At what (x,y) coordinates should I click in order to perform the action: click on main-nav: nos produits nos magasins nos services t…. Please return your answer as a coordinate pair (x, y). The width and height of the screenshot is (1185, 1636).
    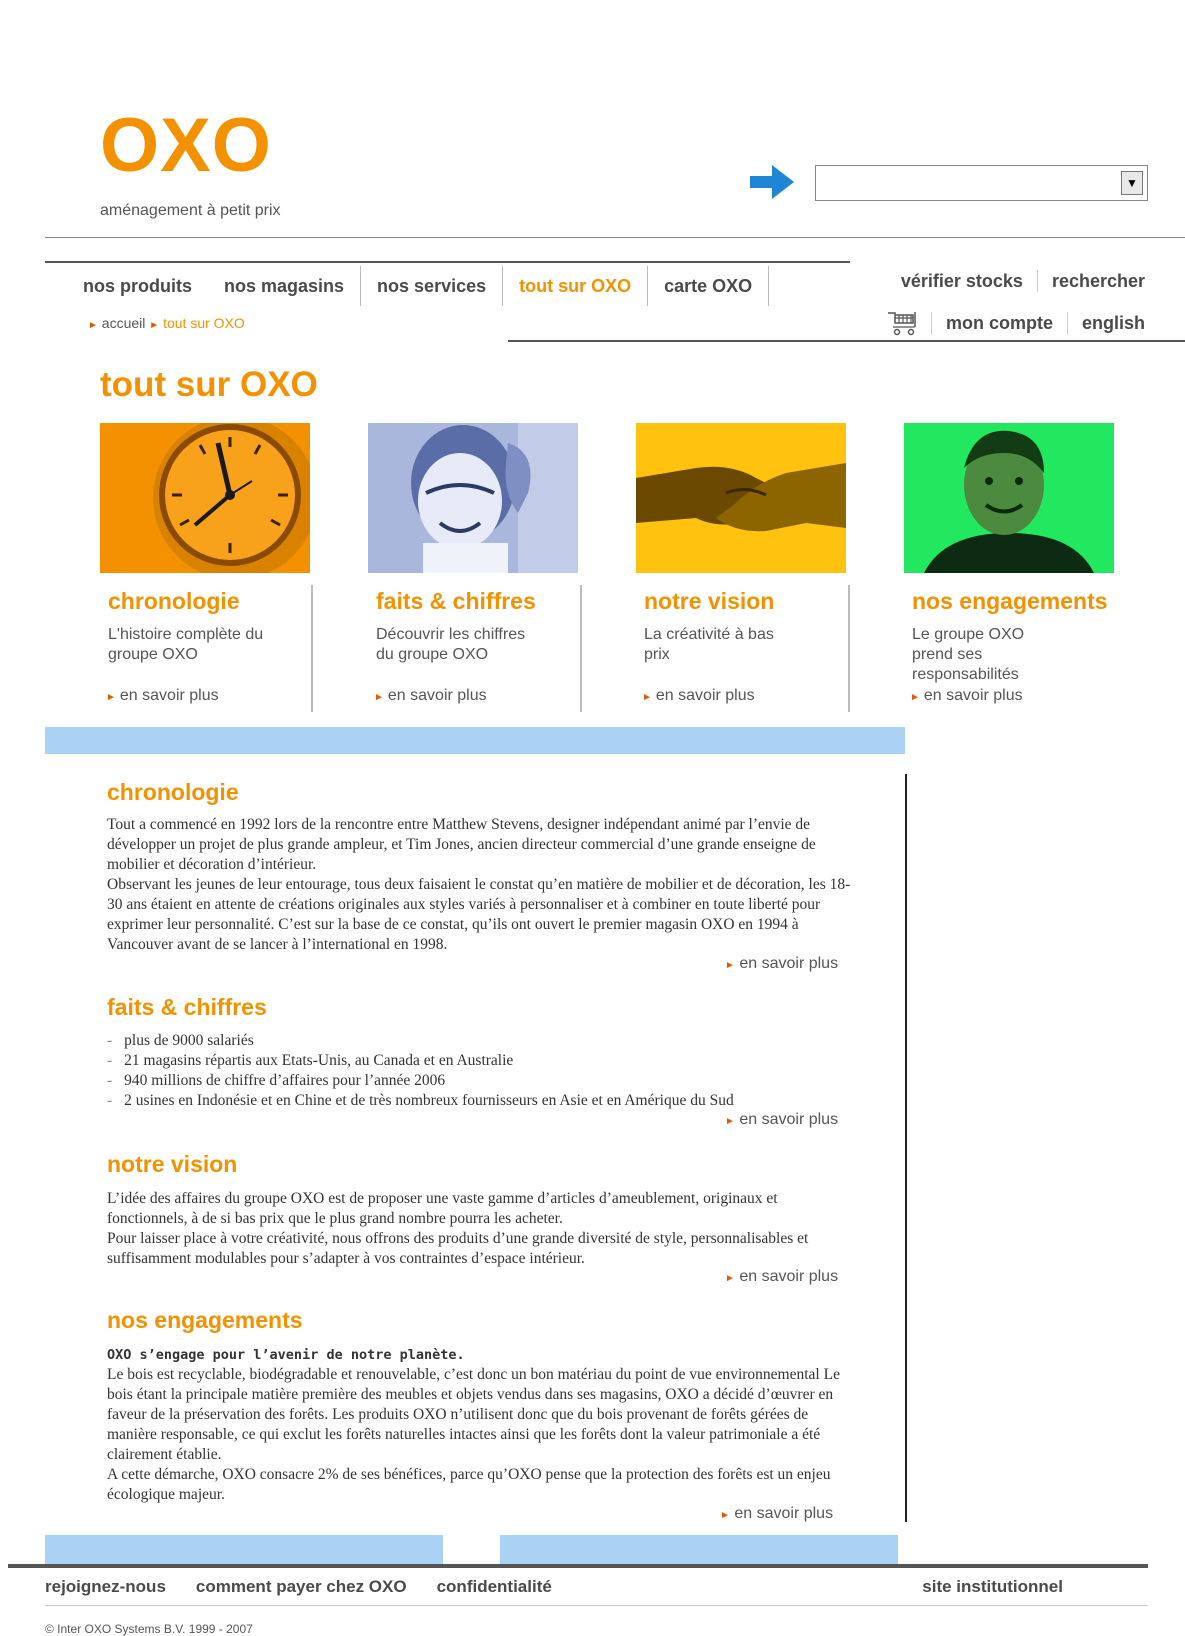
    Looking at the image, I should click on (407, 286).